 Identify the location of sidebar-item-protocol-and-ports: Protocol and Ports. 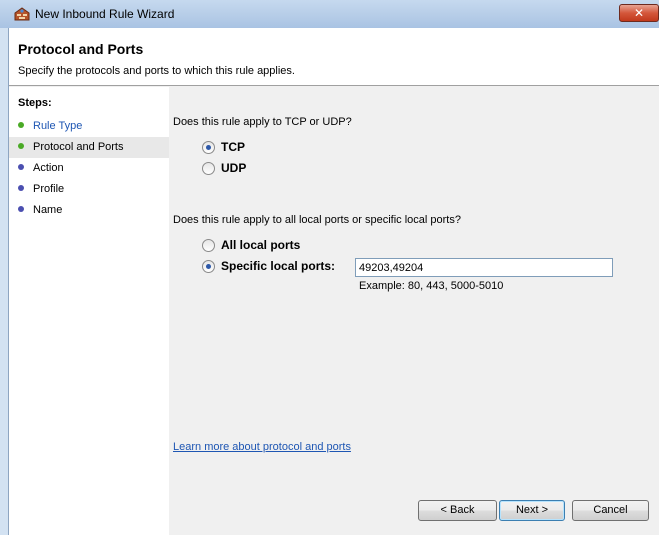
(89, 147).